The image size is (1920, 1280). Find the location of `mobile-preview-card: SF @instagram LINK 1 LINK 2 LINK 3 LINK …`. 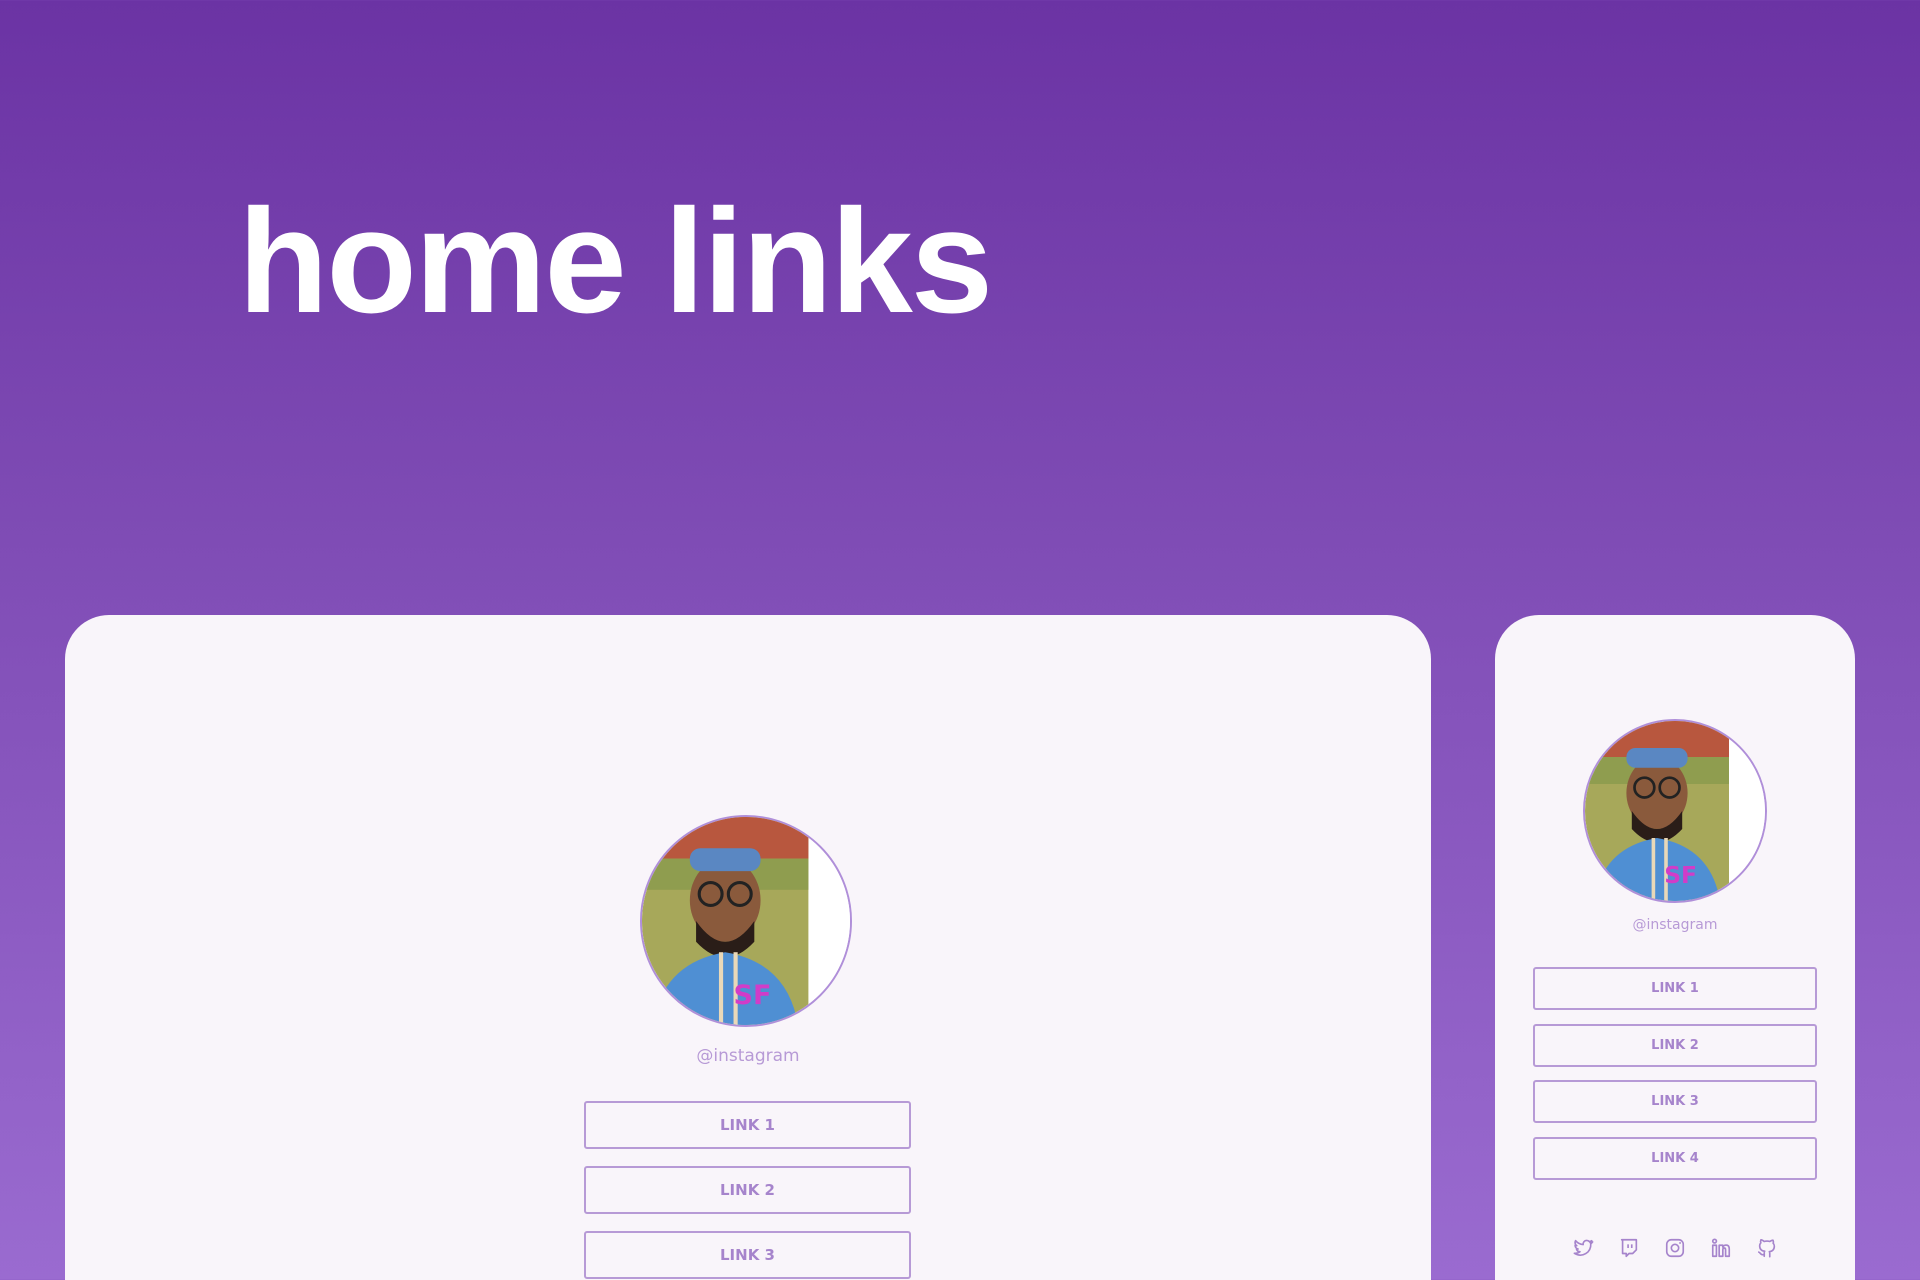

mobile-preview-card: SF @instagram LINK 1 LINK 2 LINK 3 LINK … is located at coordinates (1675, 947).